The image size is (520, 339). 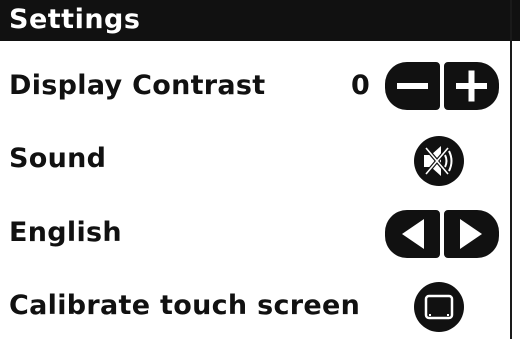 I want to click on title-bar: Settings, so click(x=260, y=20).